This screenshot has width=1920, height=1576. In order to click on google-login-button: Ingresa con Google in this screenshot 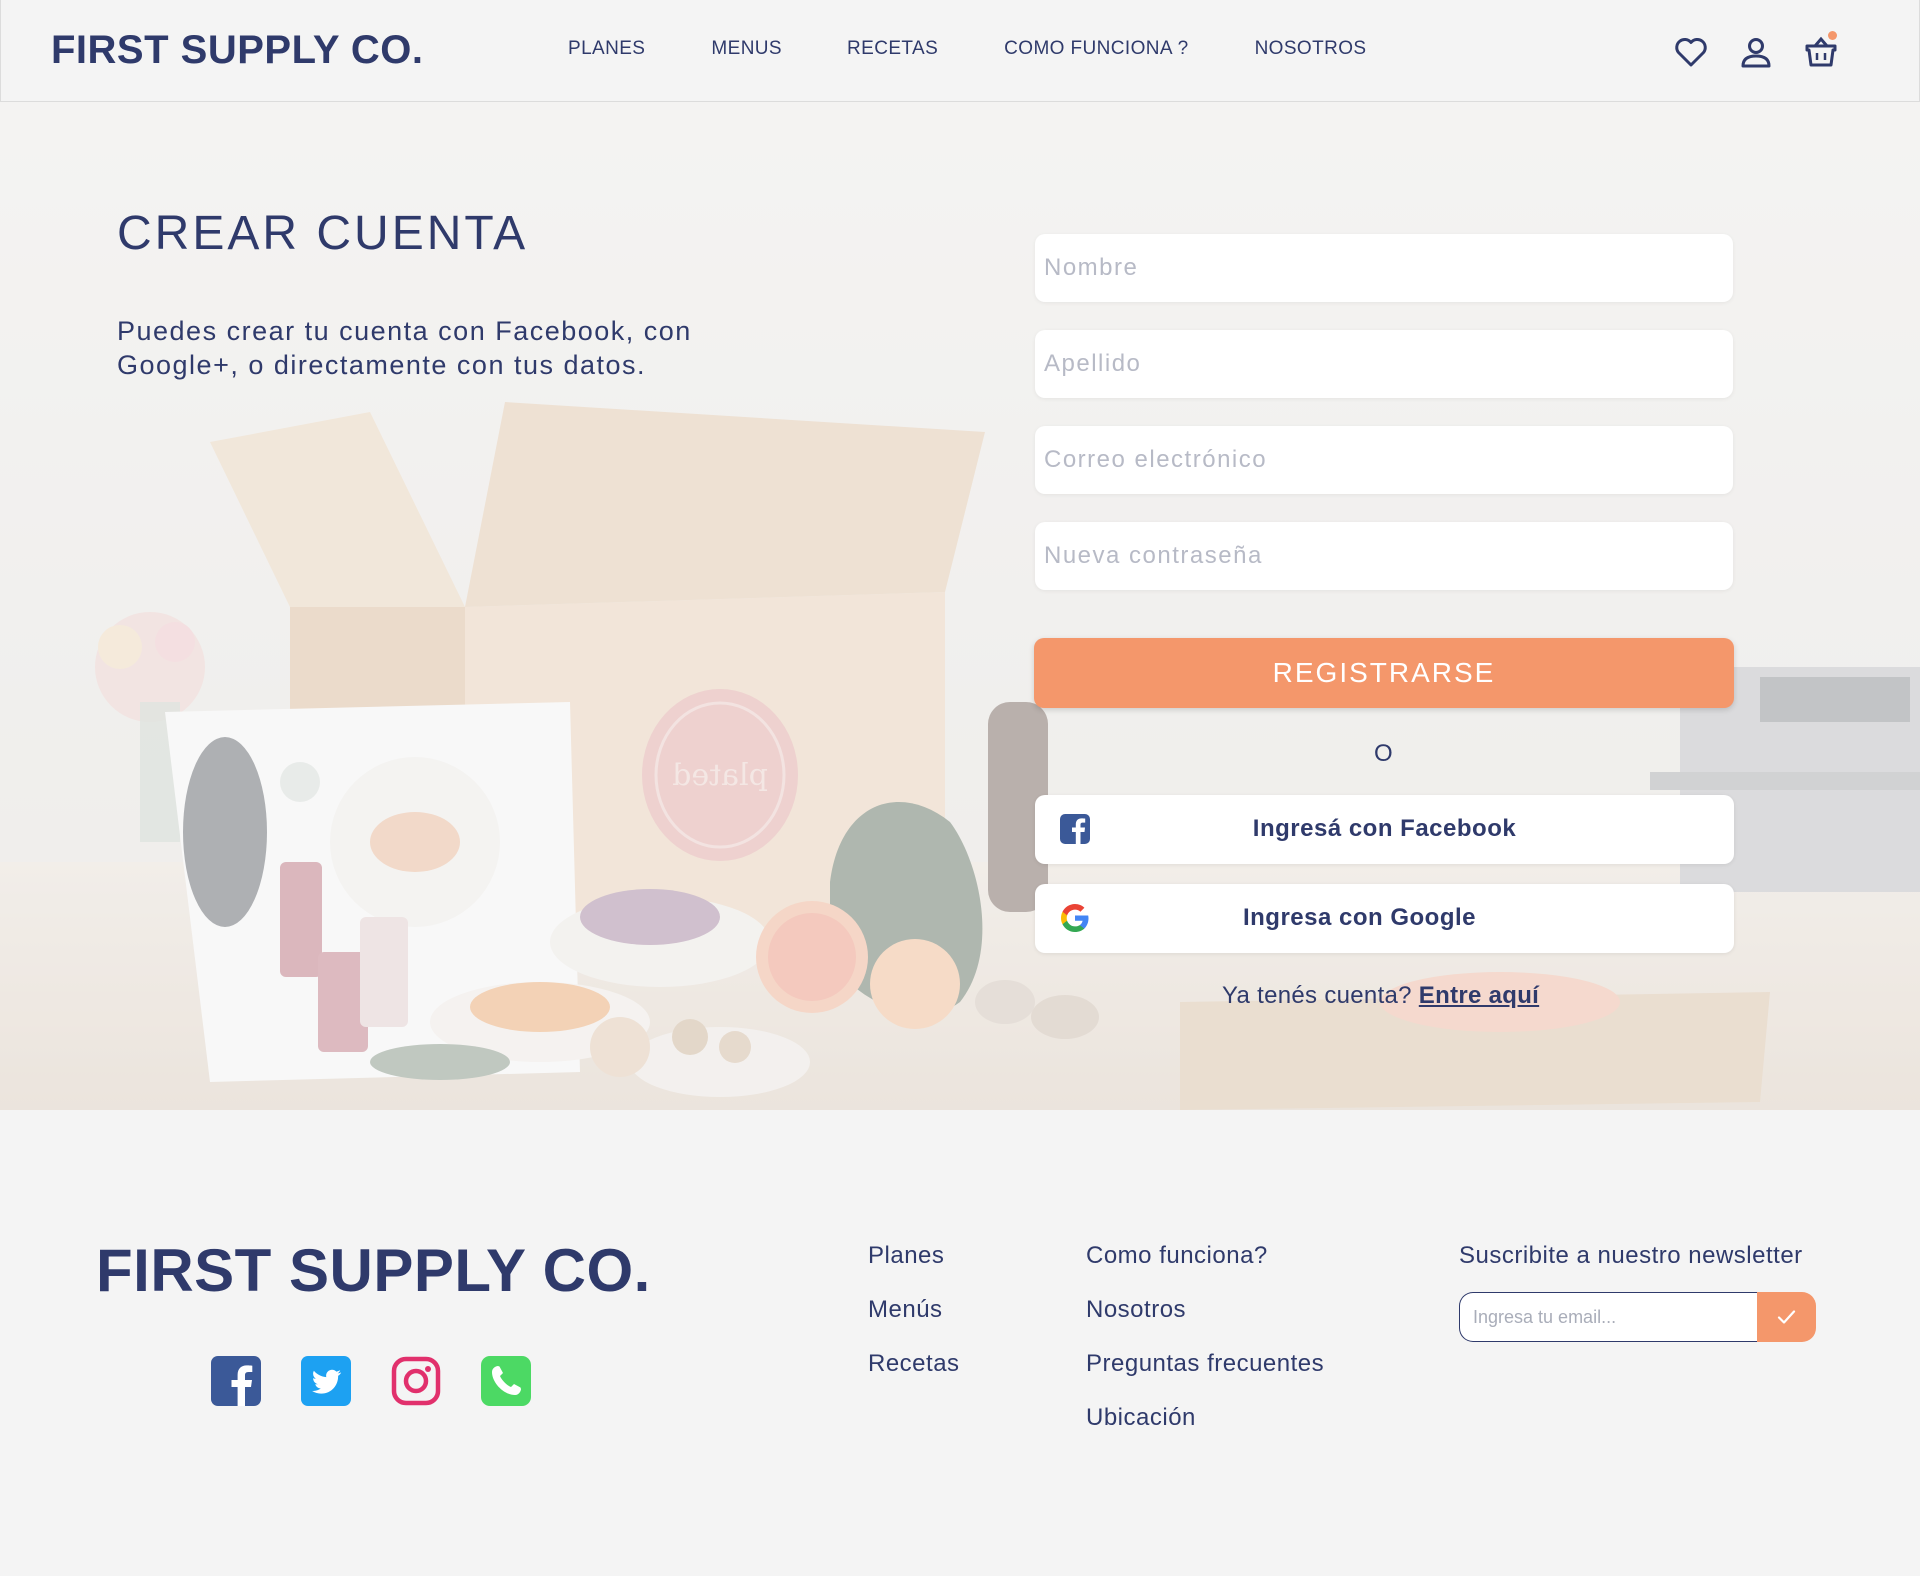, I will do `click(1384, 918)`.